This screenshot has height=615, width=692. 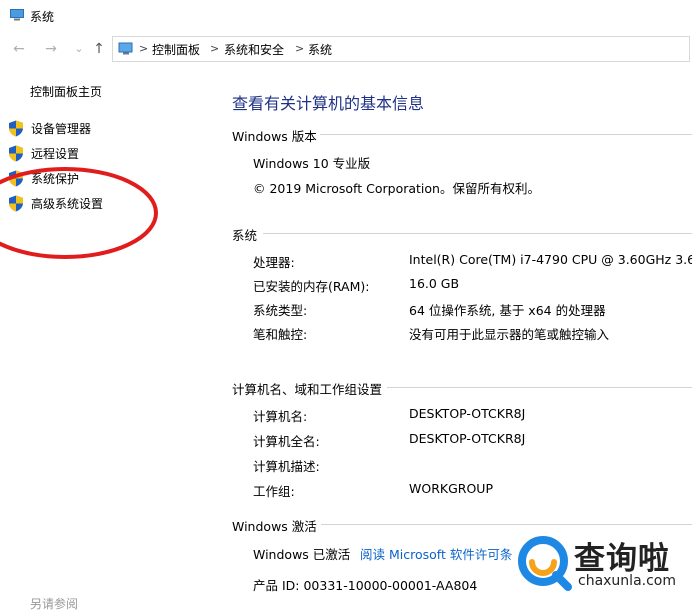 I want to click on control-panel-icon, so click(x=125, y=48).